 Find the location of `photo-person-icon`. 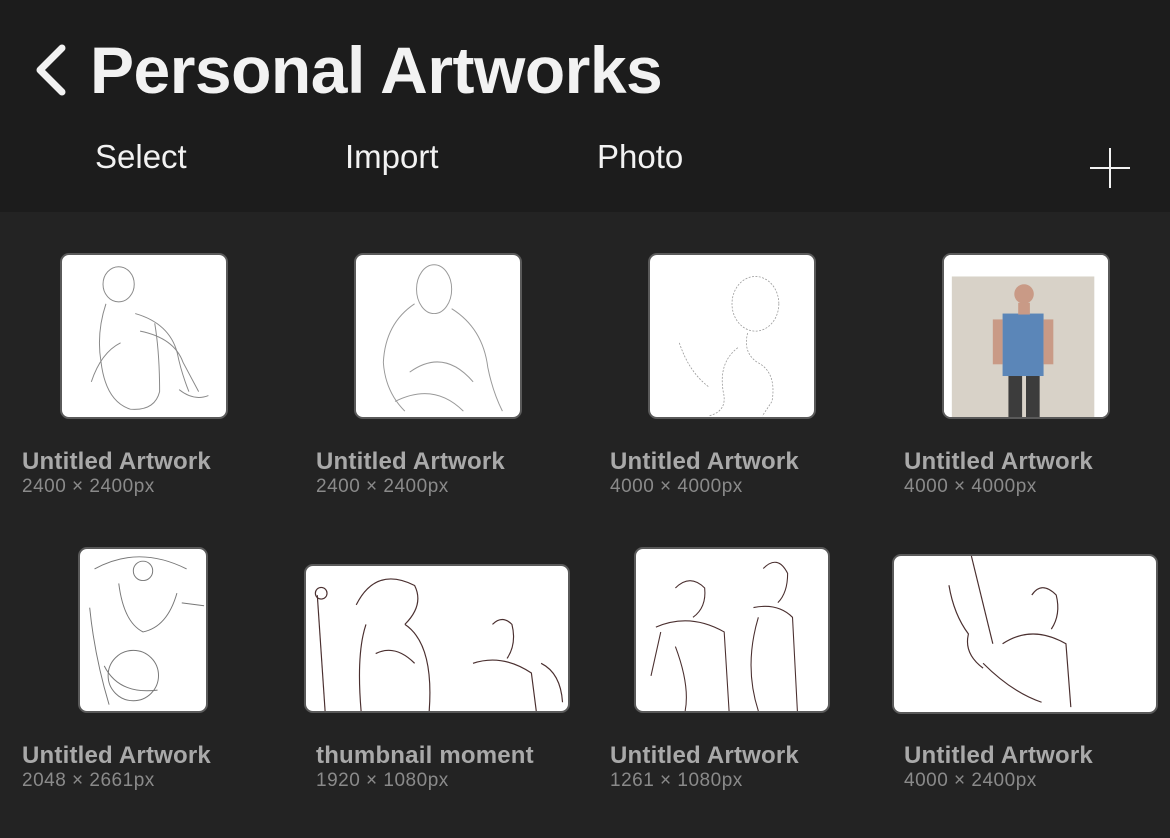

photo-person-icon is located at coordinates (1026, 336).